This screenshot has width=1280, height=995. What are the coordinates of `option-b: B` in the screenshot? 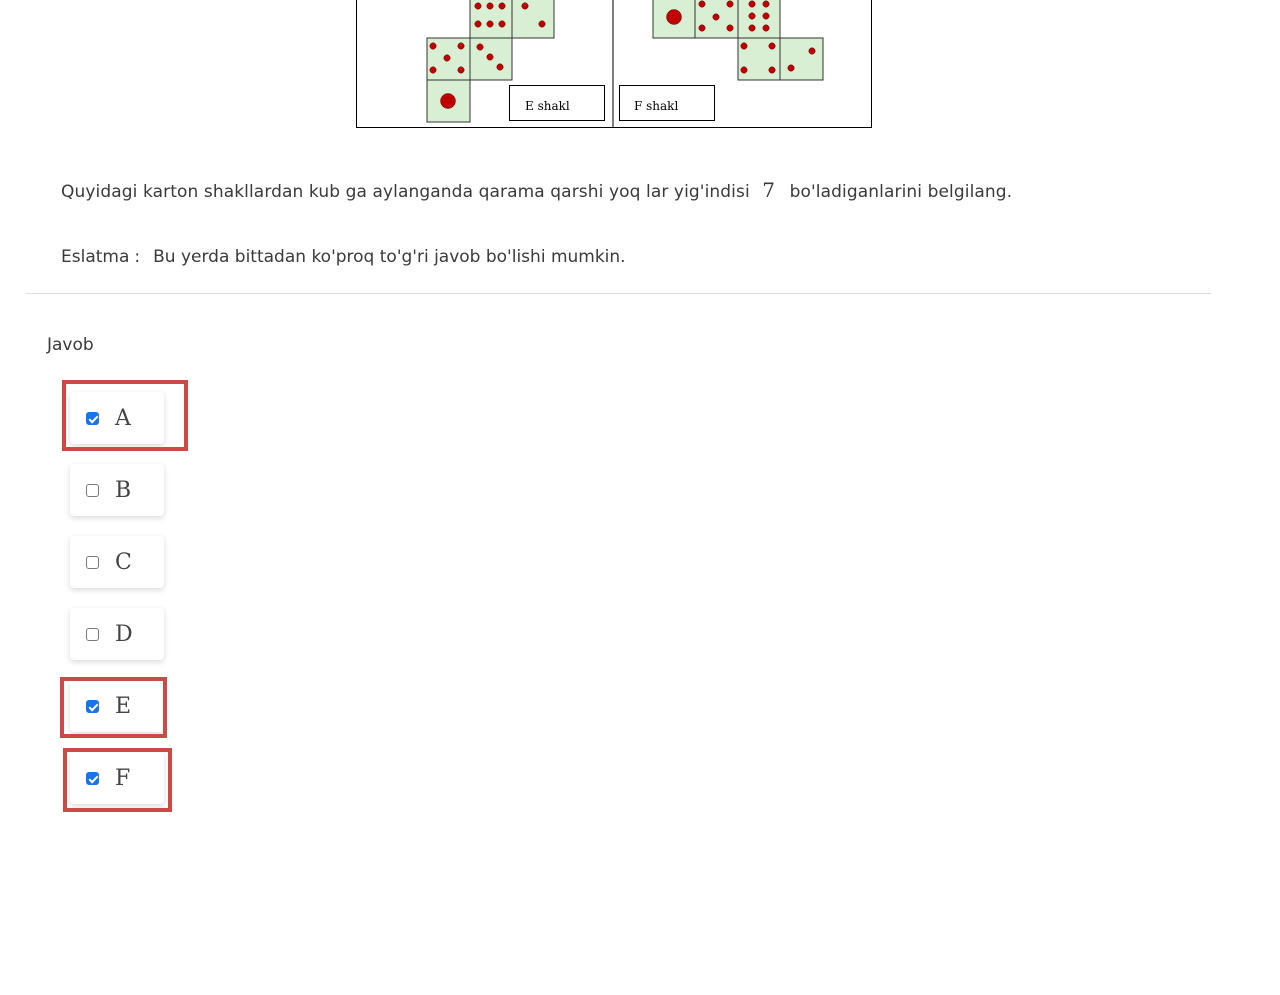 It's located at (117, 490).